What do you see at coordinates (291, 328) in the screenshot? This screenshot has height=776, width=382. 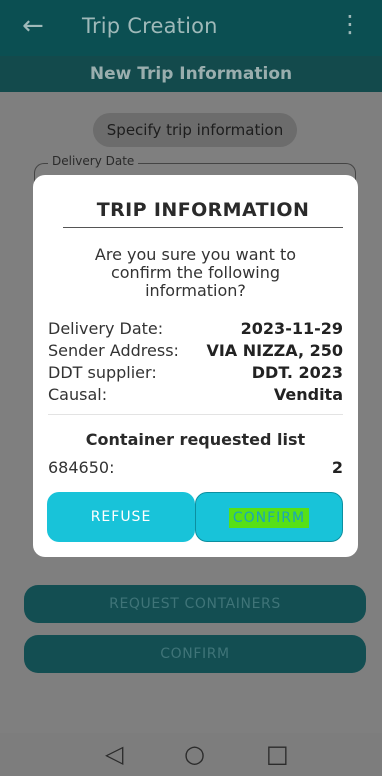 I see `field-value: 2023-11-29` at bounding box center [291, 328].